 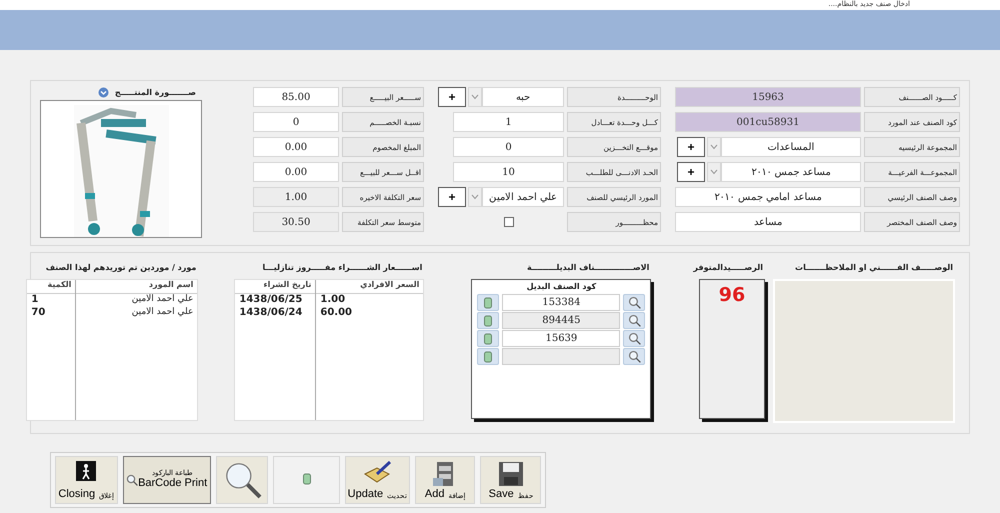 What do you see at coordinates (508, 172) in the screenshot?
I see `text-field: 10` at bounding box center [508, 172].